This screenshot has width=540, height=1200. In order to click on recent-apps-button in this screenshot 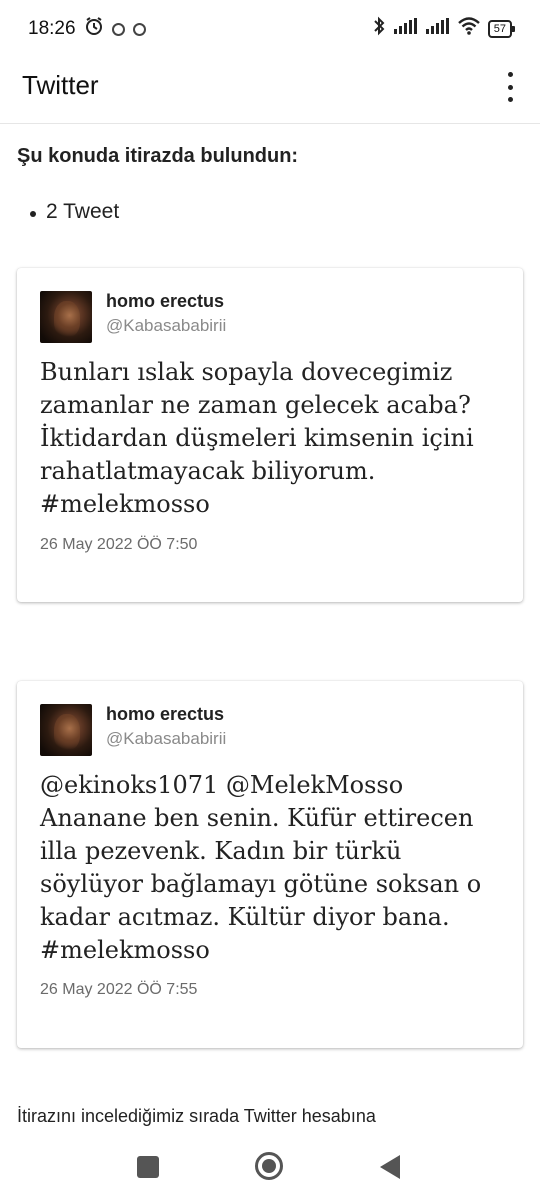, I will do `click(148, 1167)`.